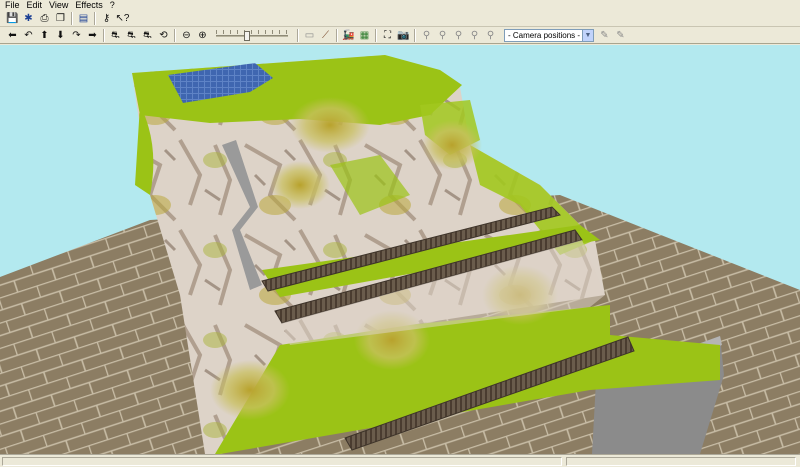 The image size is (800, 467). I want to click on landscape-icon: ▦, so click(364, 35).